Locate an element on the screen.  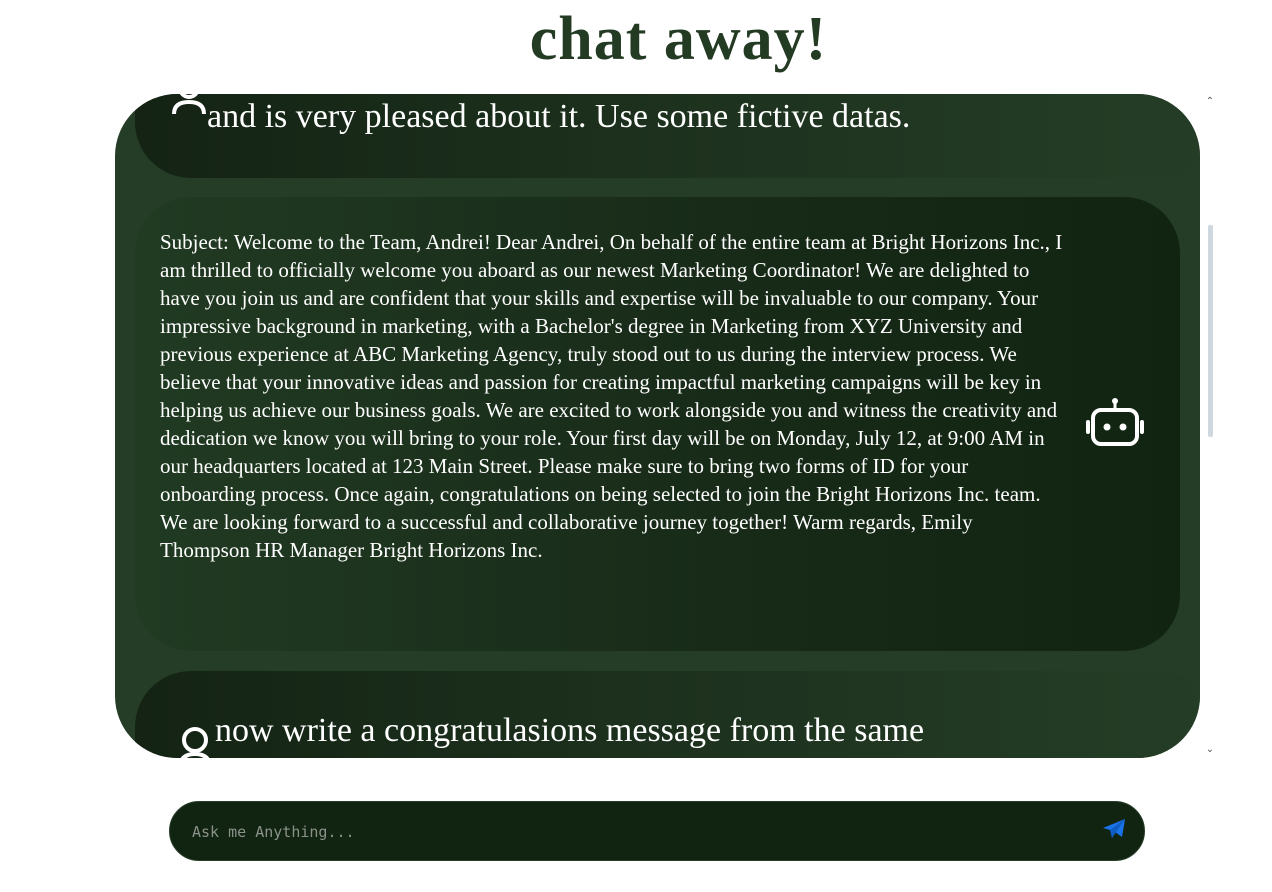
scroll-thumb is located at coordinates (1210, 331).